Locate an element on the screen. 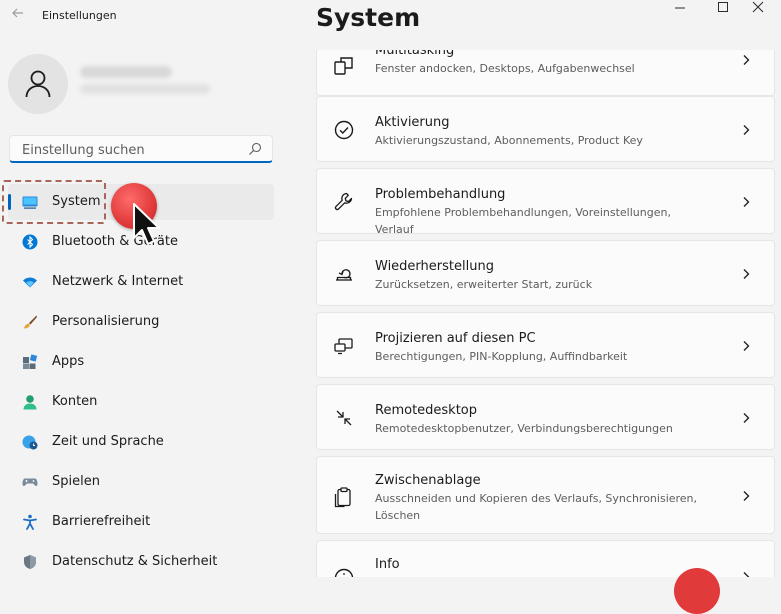 The height and width of the screenshot is (614, 781). sidebar-item-personalization: Personalisierung is located at coordinates (141, 322).